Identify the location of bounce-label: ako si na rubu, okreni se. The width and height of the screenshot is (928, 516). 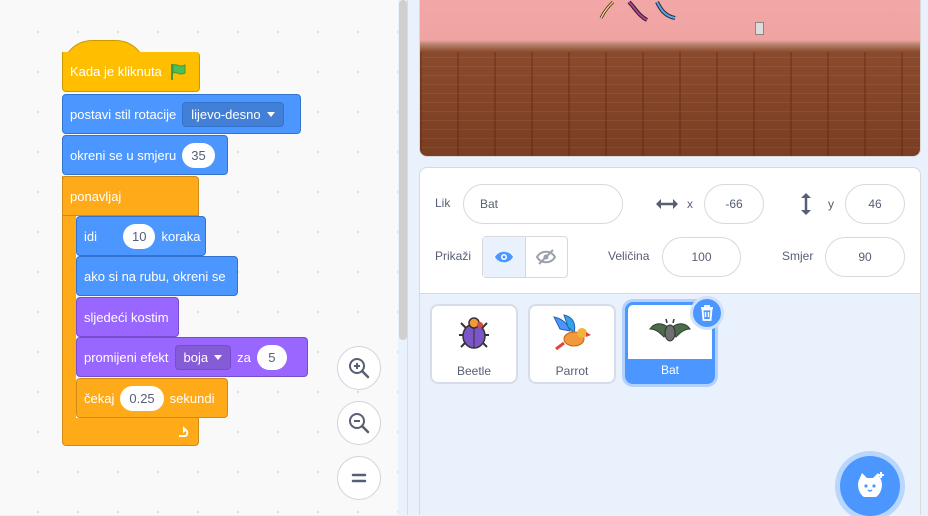
(155, 276).